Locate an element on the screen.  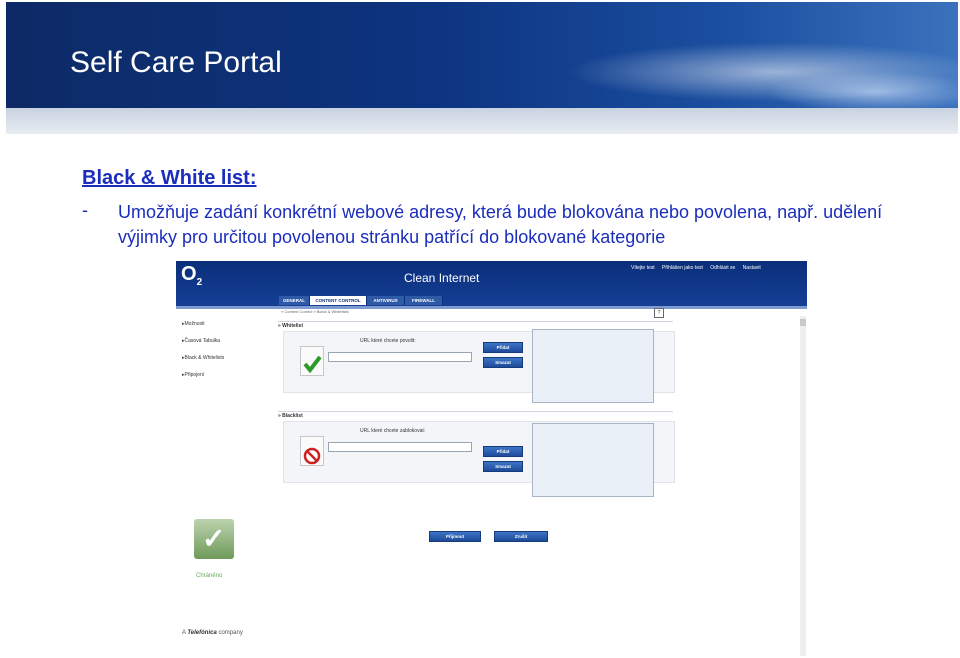
logout-link: Odhlásit se is located at coordinates (722, 268).